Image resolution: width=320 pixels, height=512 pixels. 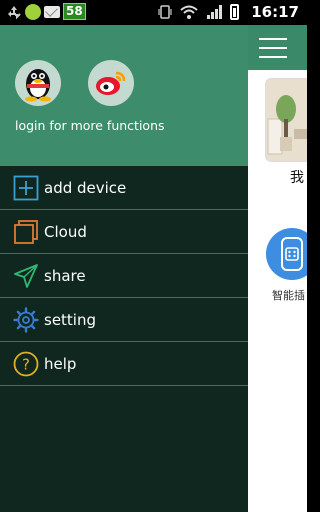 I want to click on signal-icon, so click(x=215, y=12).